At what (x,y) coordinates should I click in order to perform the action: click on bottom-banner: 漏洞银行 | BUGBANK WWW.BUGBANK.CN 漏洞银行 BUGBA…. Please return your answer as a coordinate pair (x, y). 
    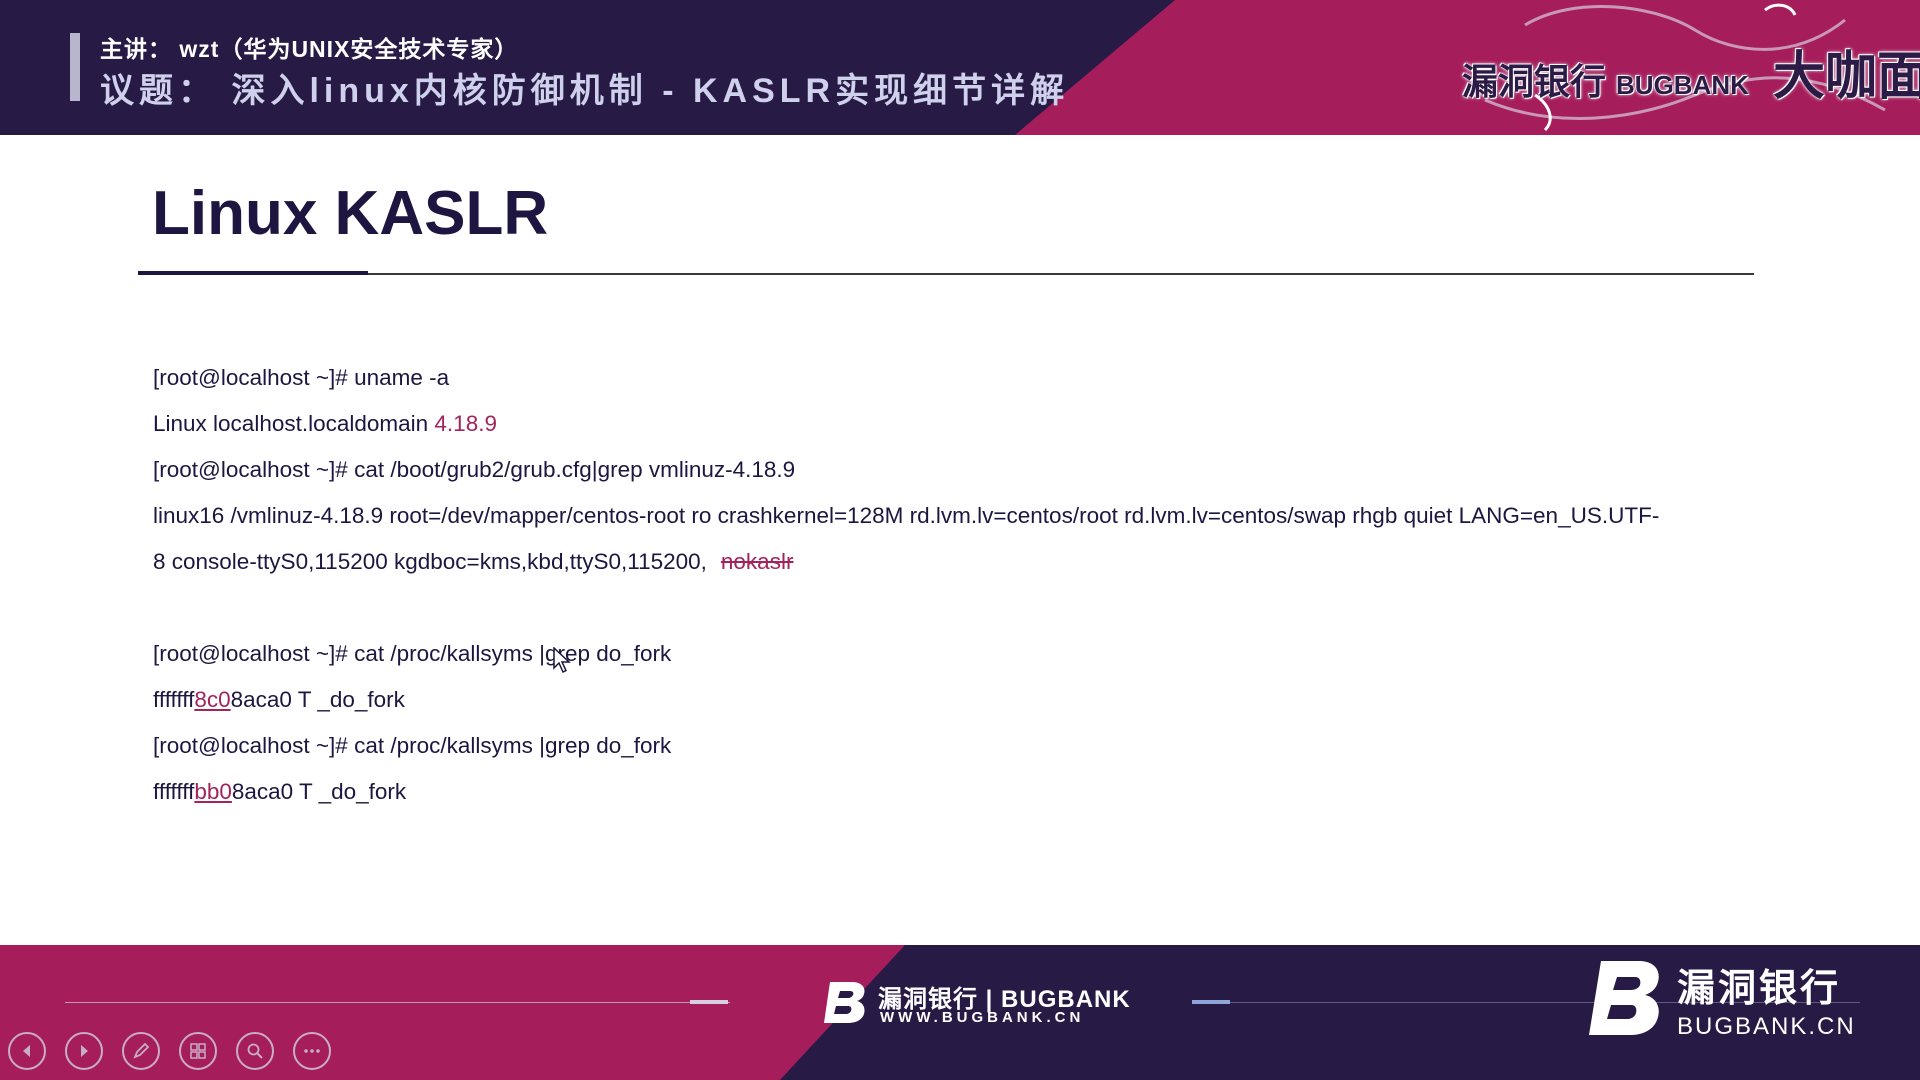
    Looking at the image, I should click on (960, 1012).